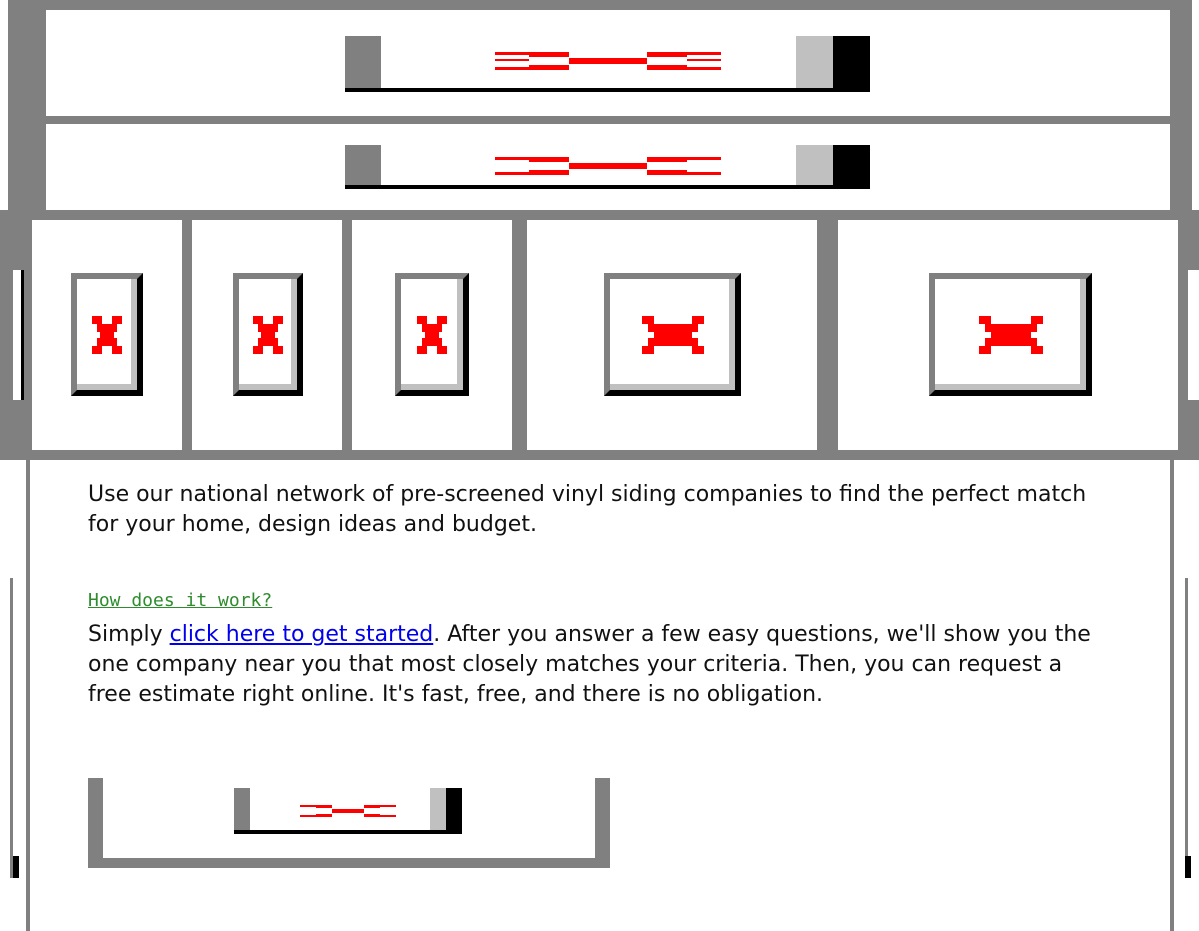 Image resolution: width=1199 pixels, height=931 pixels. What do you see at coordinates (28, 695) in the screenshot?
I see `content-left-border` at bounding box center [28, 695].